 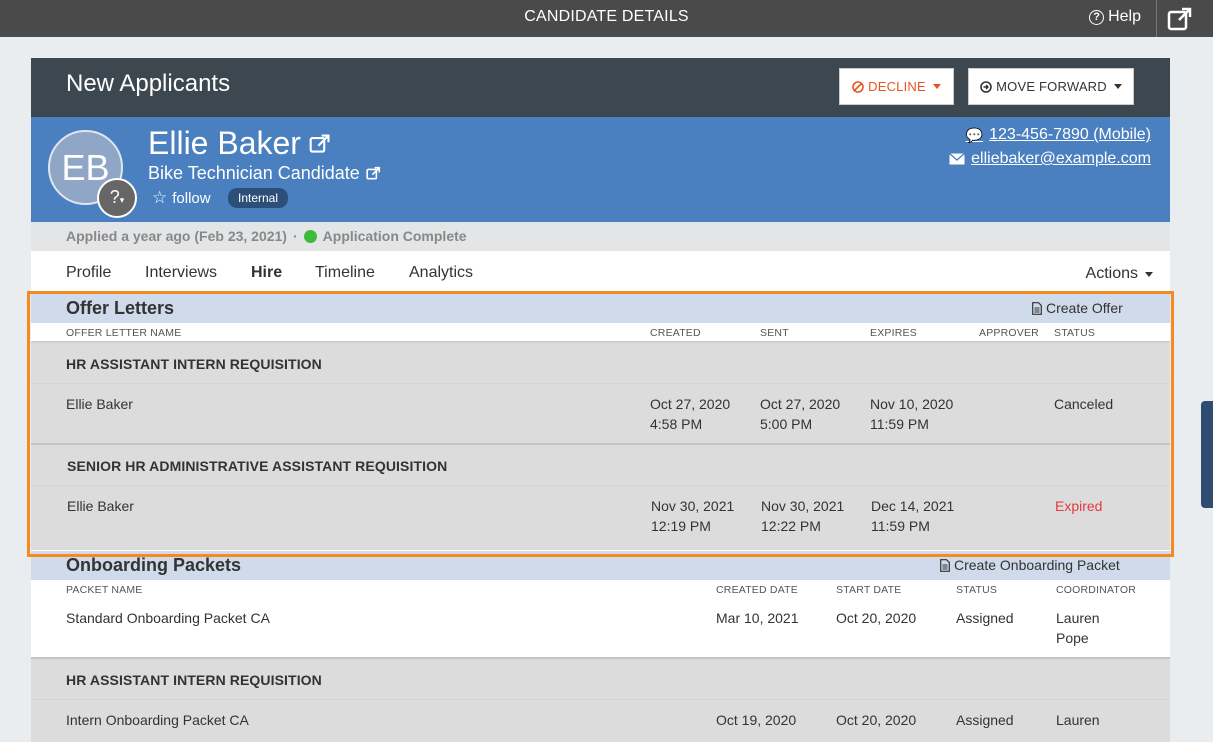 What do you see at coordinates (394, 236) in the screenshot?
I see `application-status: Application Complete` at bounding box center [394, 236].